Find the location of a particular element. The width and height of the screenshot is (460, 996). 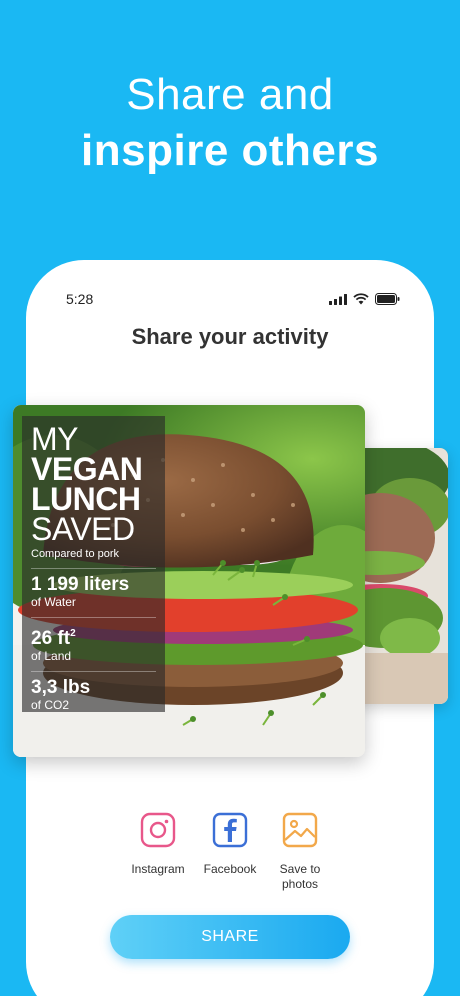

stat-land-unit: of Land is located at coordinates (51, 656).